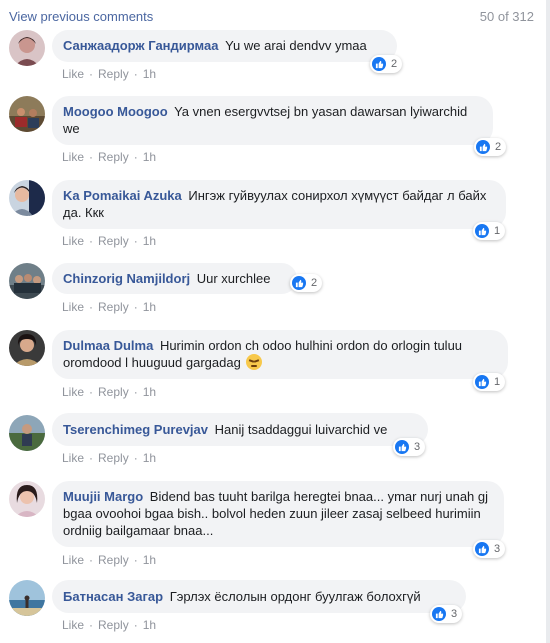 This screenshot has width=550, height=643. I want to click on comment-bubble: Chinzorig Namjildorj Uur xurchlee, so click(174, 278).